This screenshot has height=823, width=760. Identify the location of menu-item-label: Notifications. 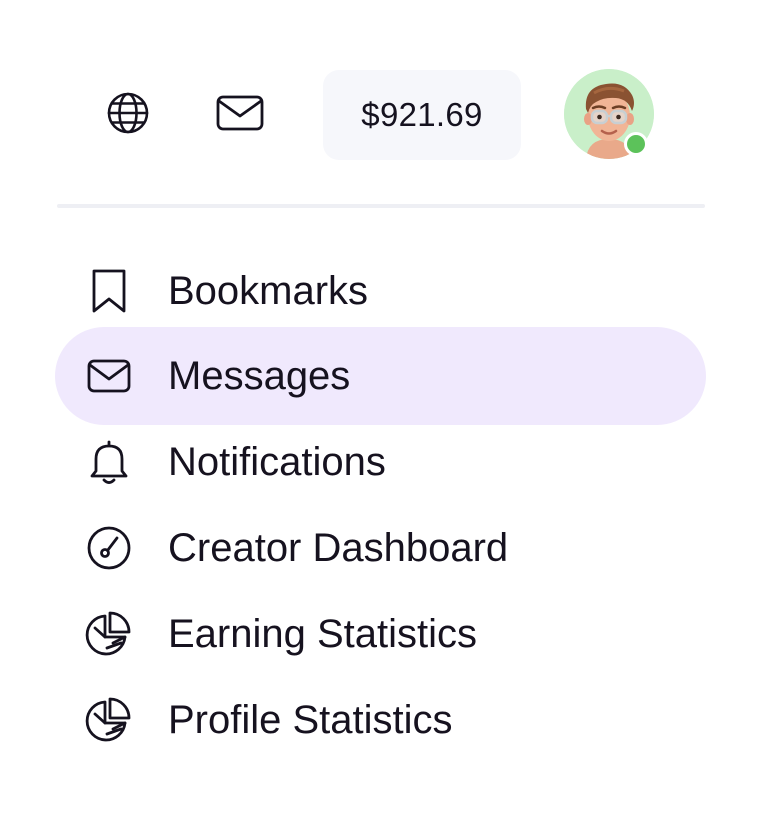
(277, 461).